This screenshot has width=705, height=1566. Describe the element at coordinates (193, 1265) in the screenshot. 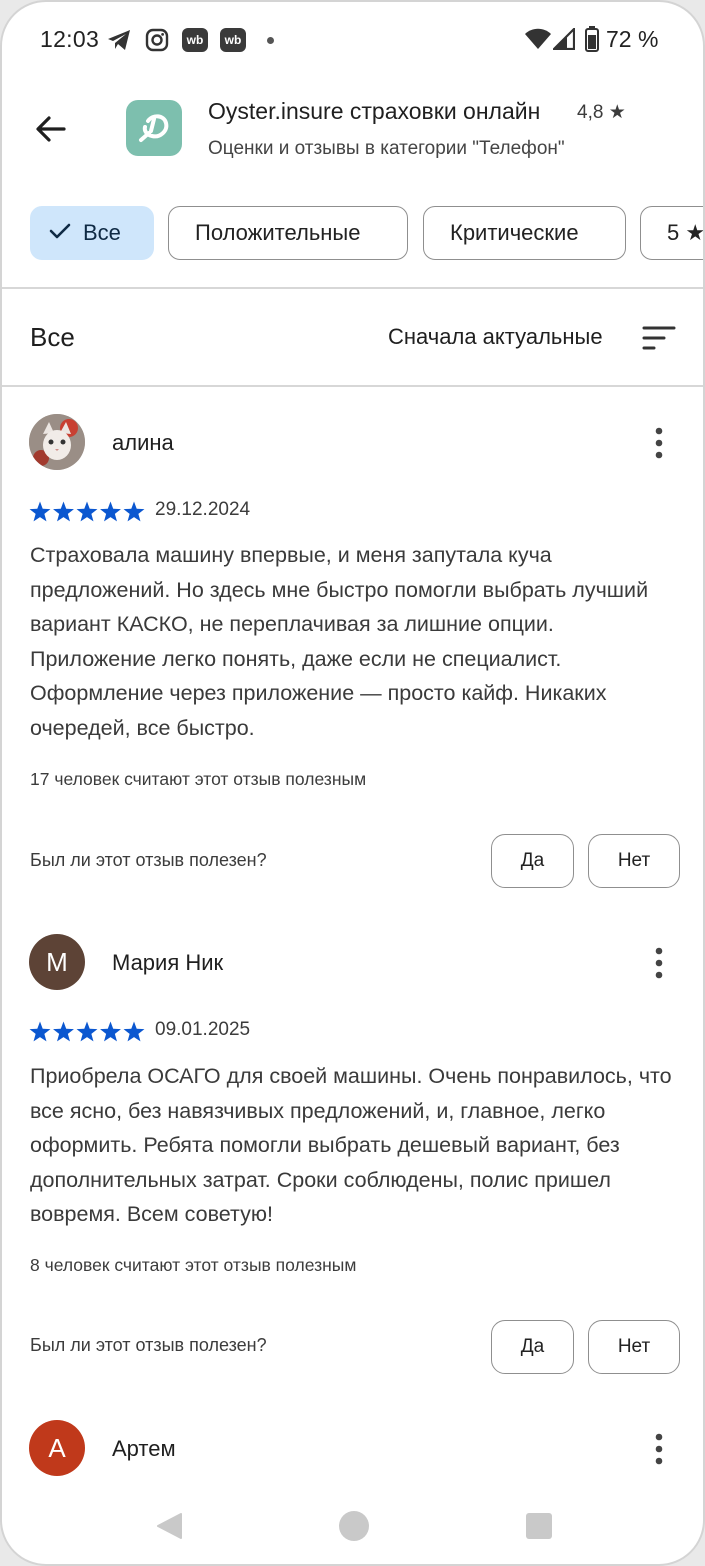

I see `helpful-count: 8 человек считают этот отзыв полезным` at that location.